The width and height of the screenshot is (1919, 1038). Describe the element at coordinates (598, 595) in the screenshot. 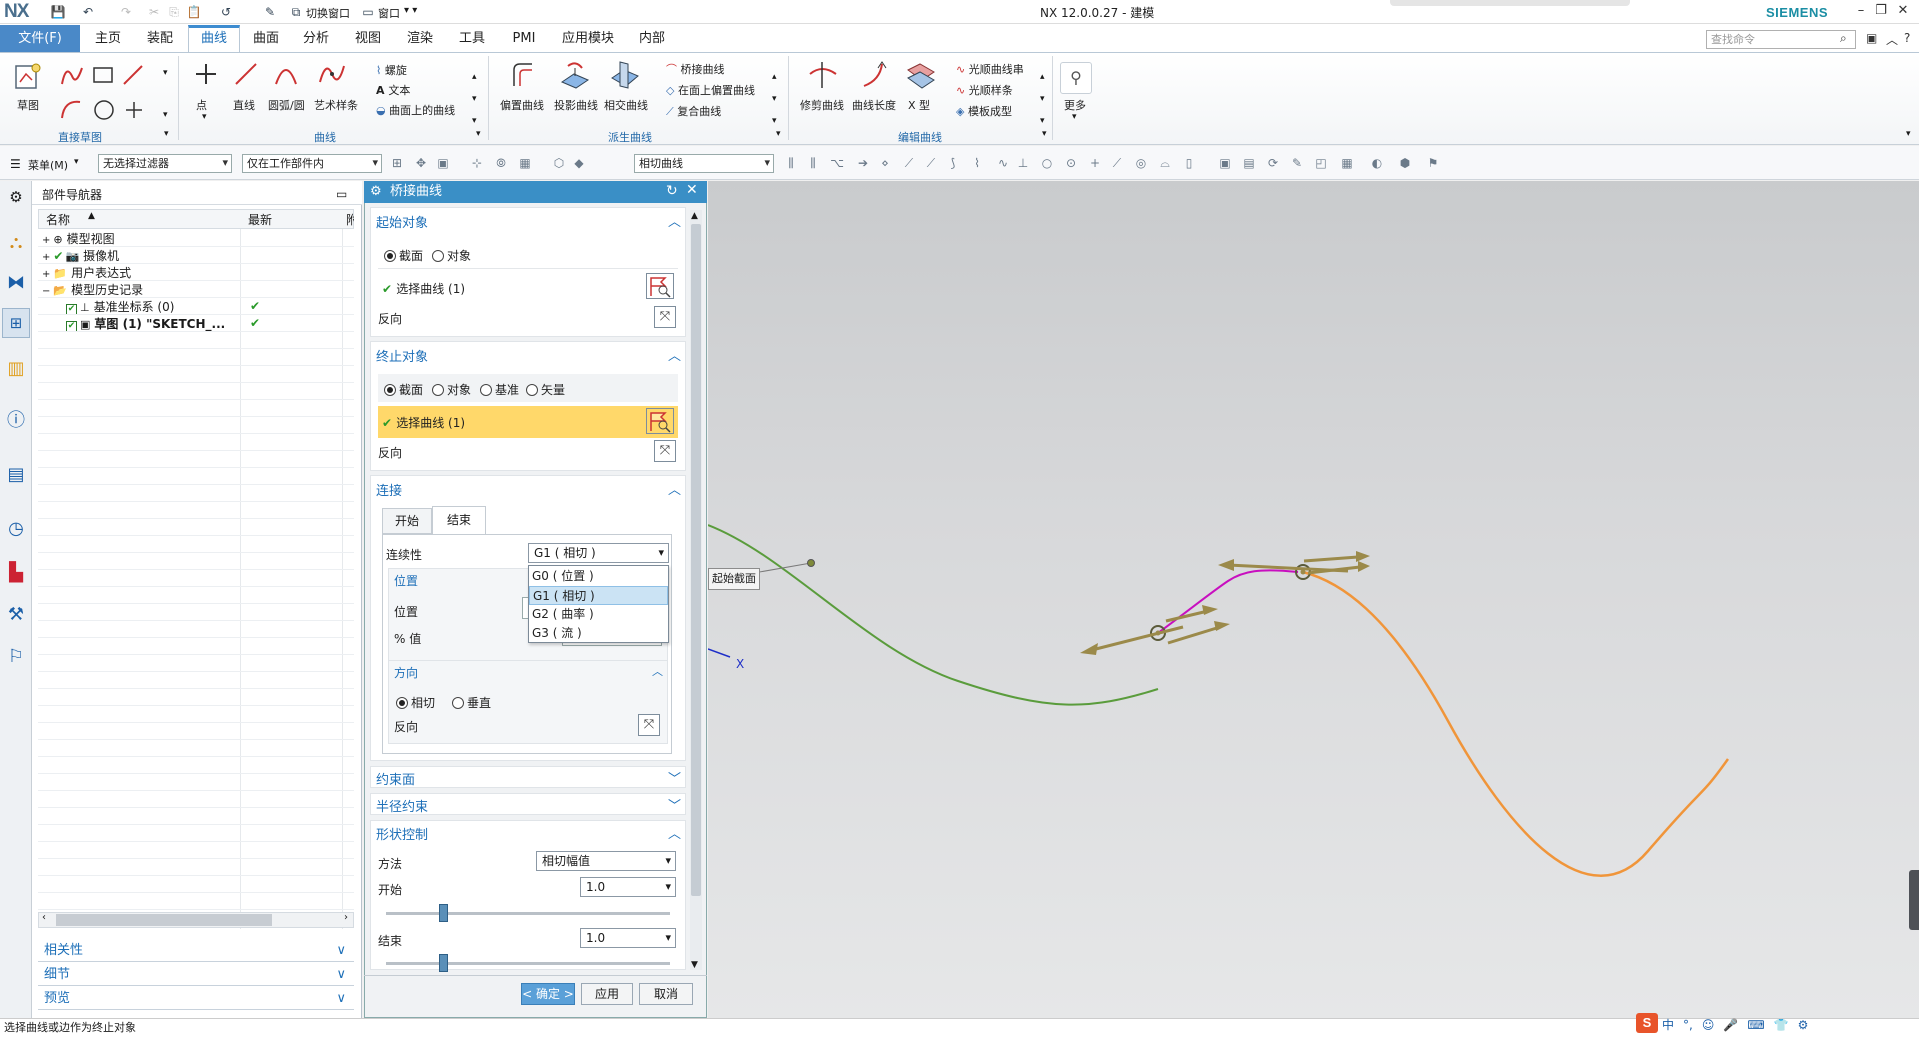

I see `continuity-option-g1: G1 ( 相切 )` at that location.